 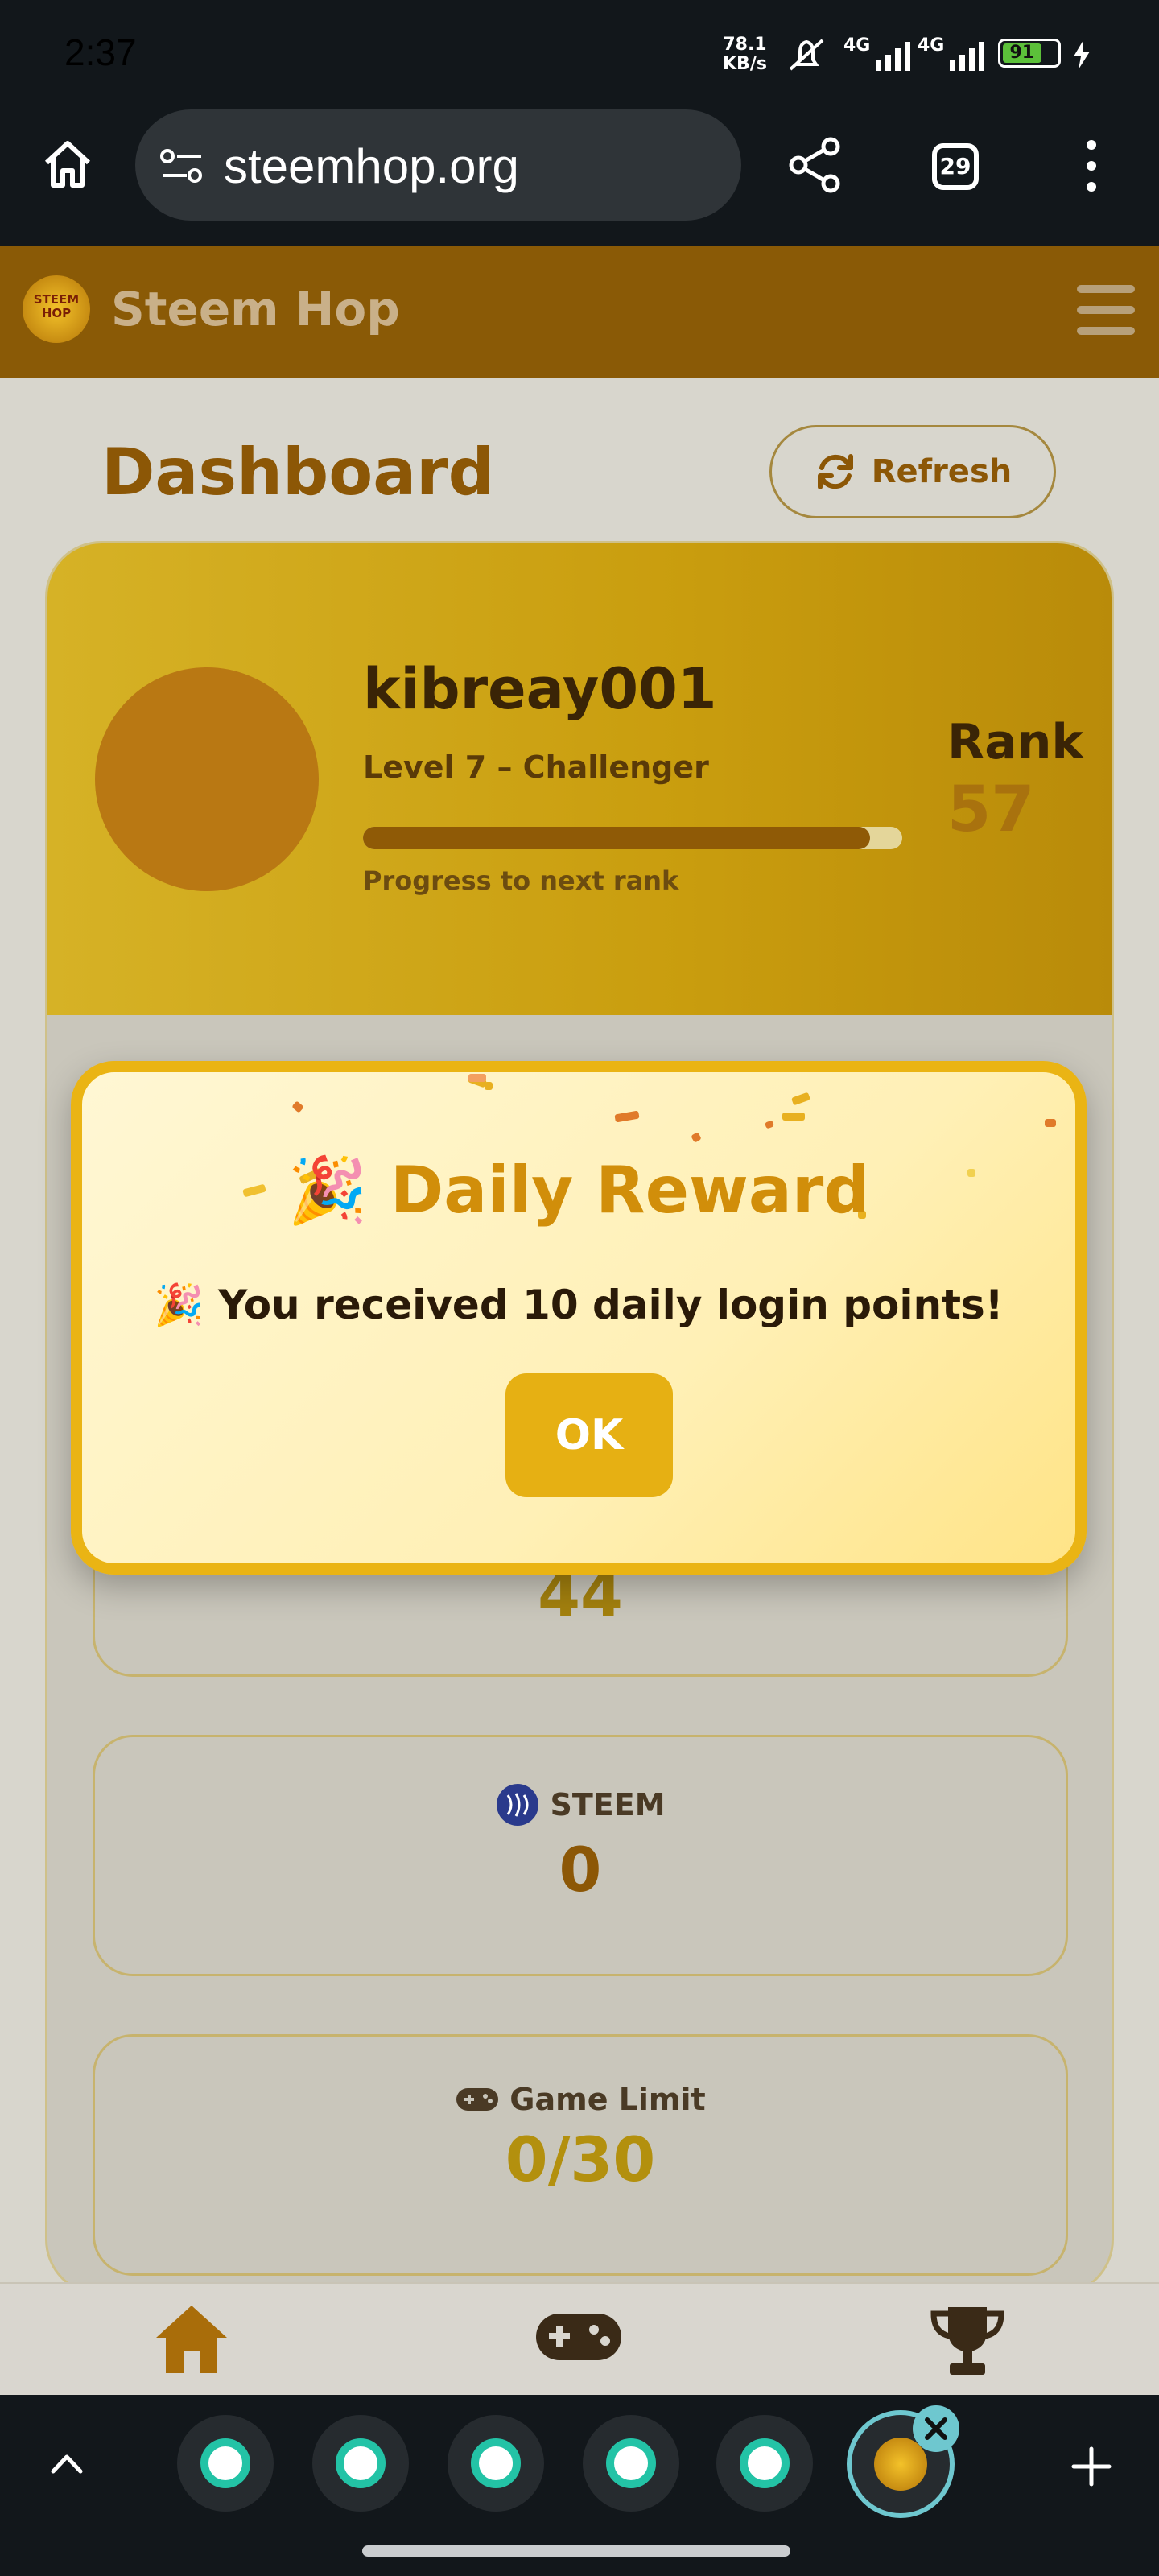 What do you see at coordinates (578, 2336) in the screenshot?
I see `nav-games-icon` at bounding box center [578, 2336].